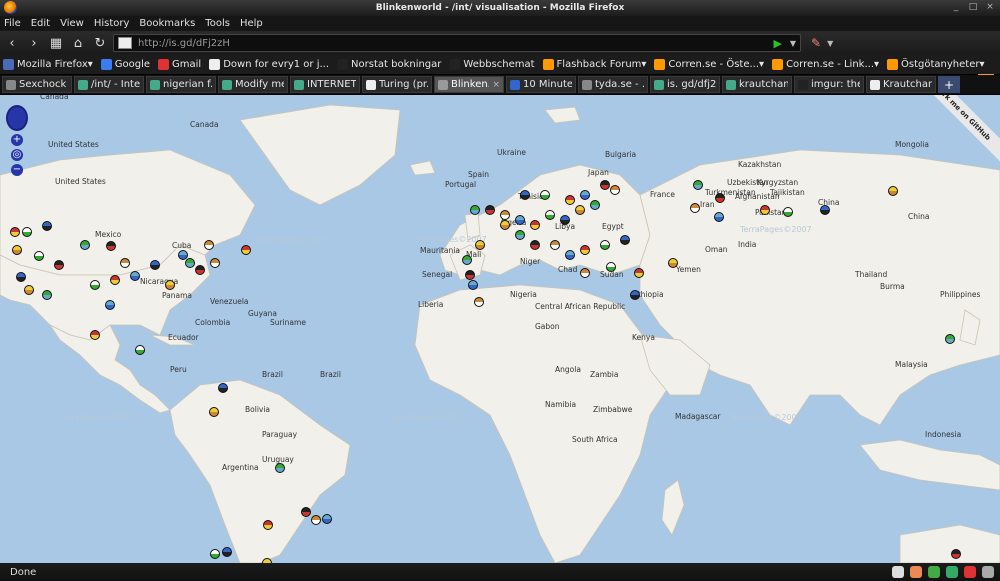  What do you see at coordinates (12, 23) in the screenshot?
I see `menu-file: File` at bounding box center [12, 23].